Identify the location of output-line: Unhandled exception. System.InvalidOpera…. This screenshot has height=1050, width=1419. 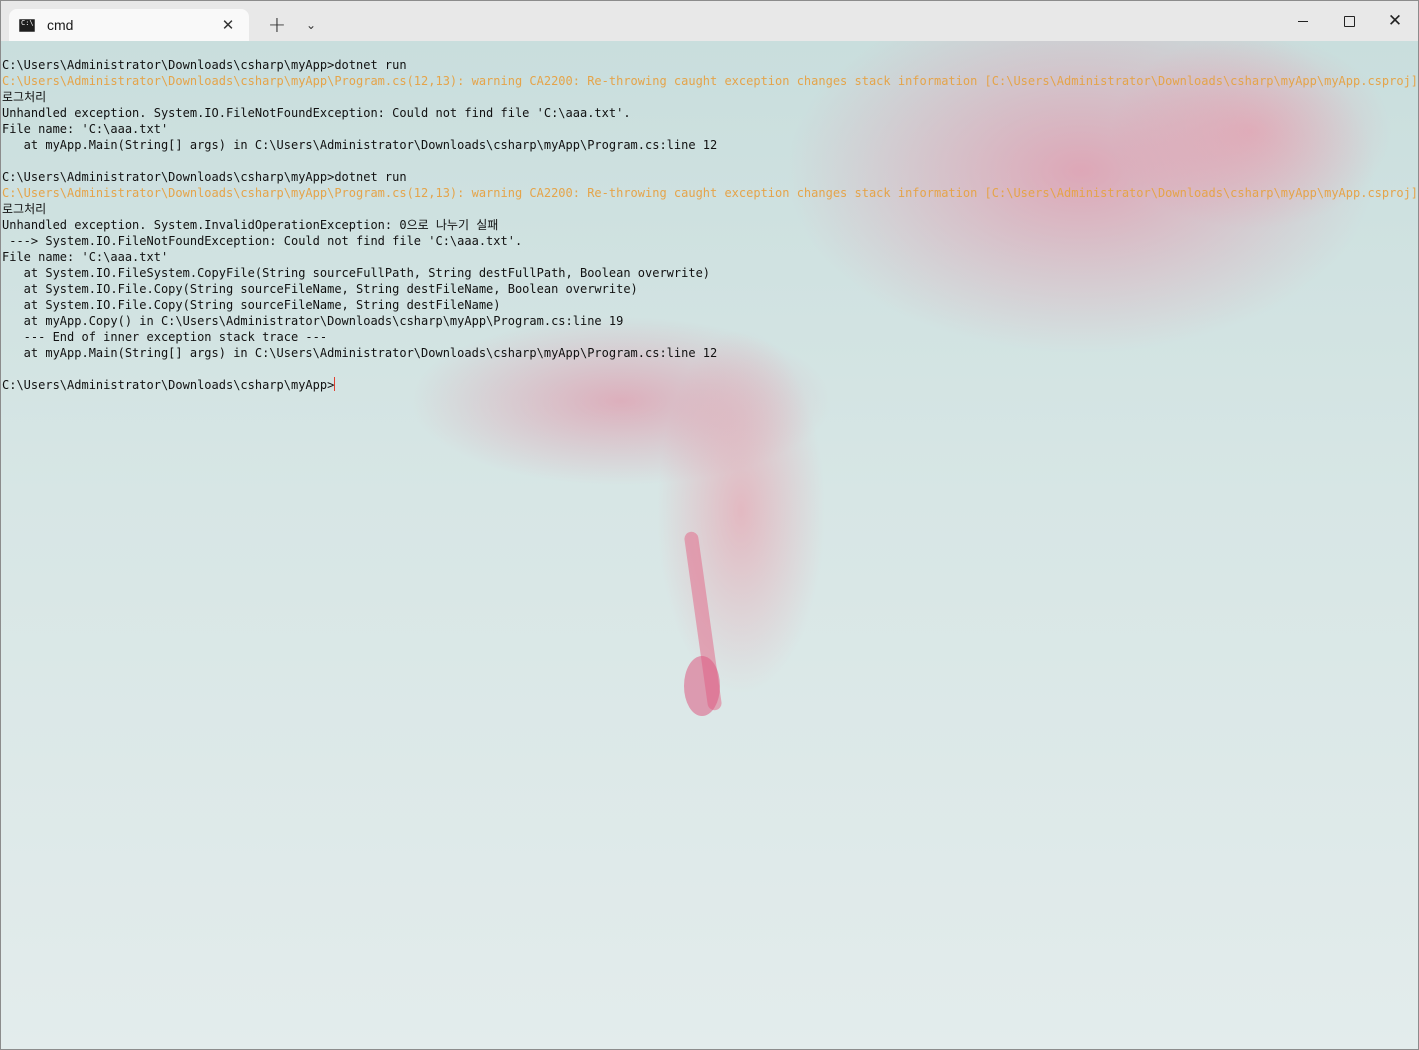
(250, 225).